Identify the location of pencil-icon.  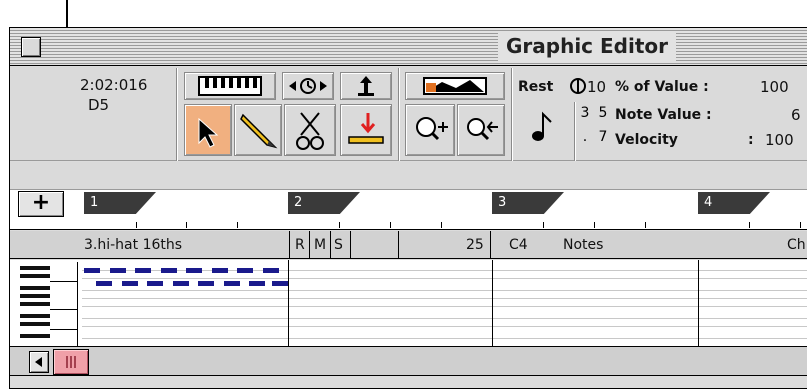
(259, 131).